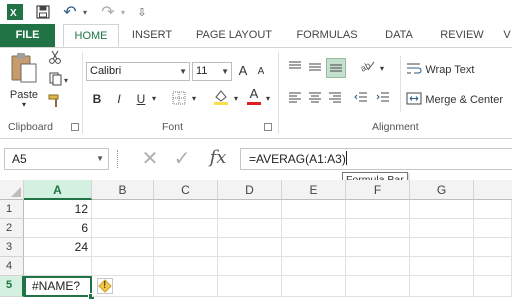  What do you see at coordinates (383, 99) in the screenshot?
I see `increase-indent-icon` at bounding box center [383, 99].